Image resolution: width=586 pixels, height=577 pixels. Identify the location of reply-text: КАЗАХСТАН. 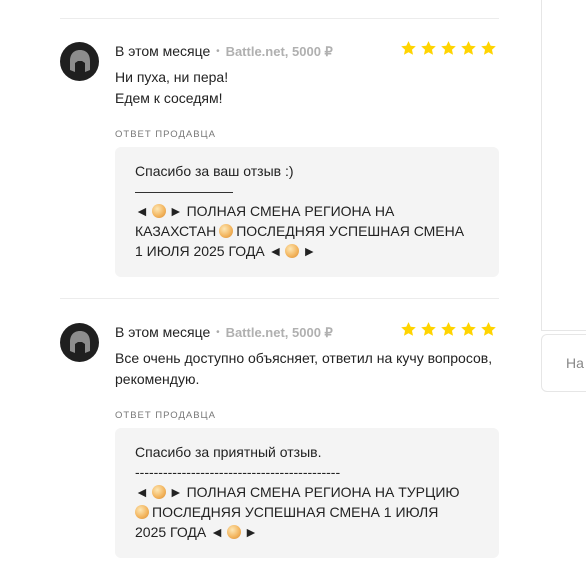
(176, 231).